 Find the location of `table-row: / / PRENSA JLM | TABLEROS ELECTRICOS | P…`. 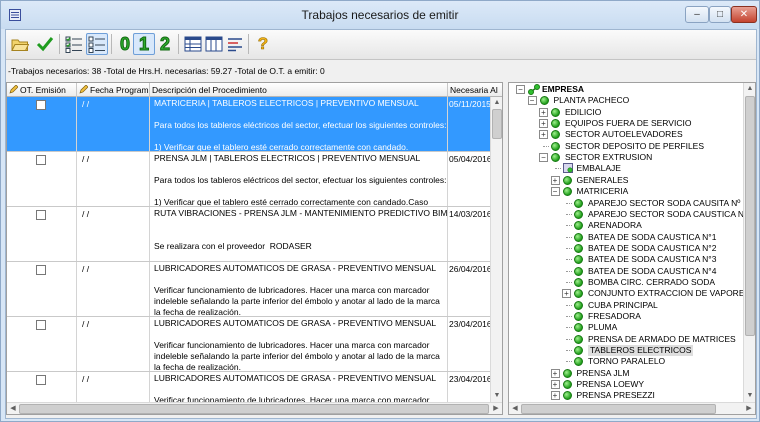

table-row: / / PRENSA JLM | TABLEROS ELECTRICOS | P… is located at coordinates (248, 179).